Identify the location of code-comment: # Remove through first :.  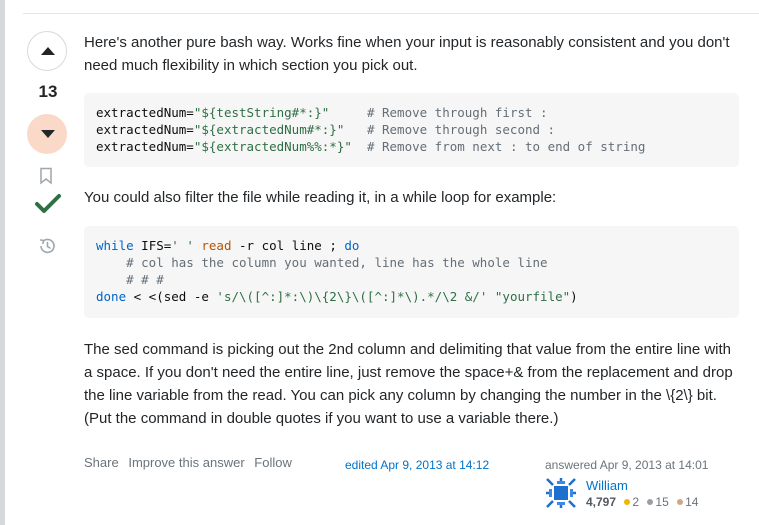
(457, 112).